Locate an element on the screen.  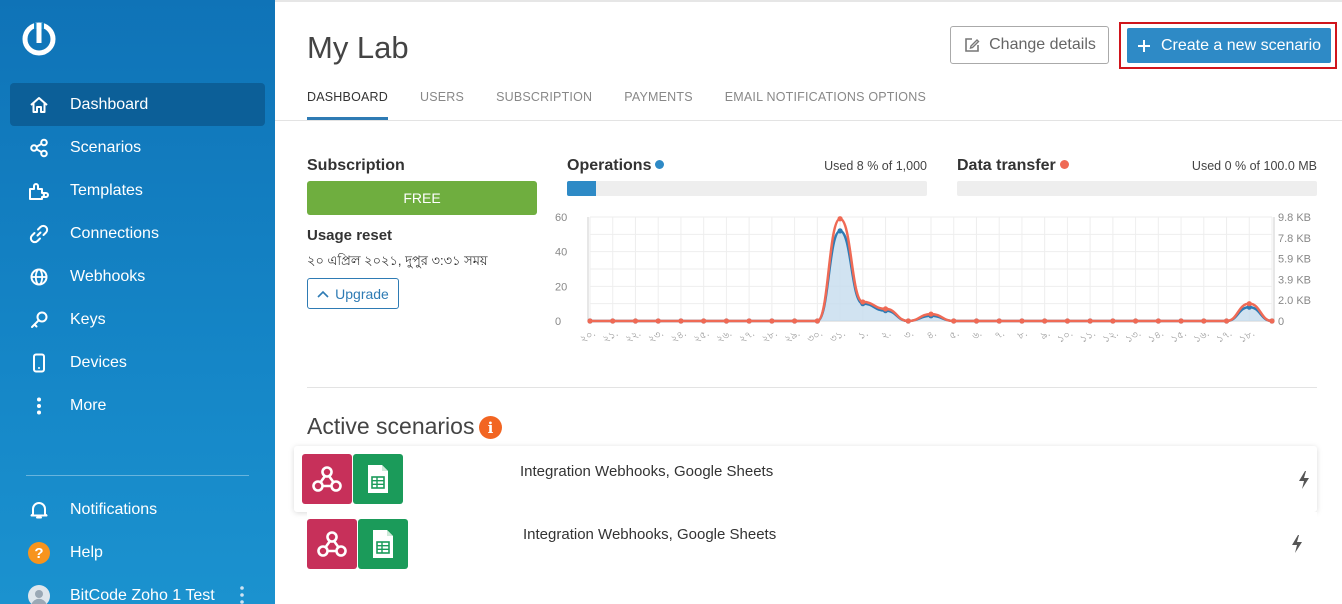
sidebar-item-label: Scenarios is located at coordinates (106, 147).